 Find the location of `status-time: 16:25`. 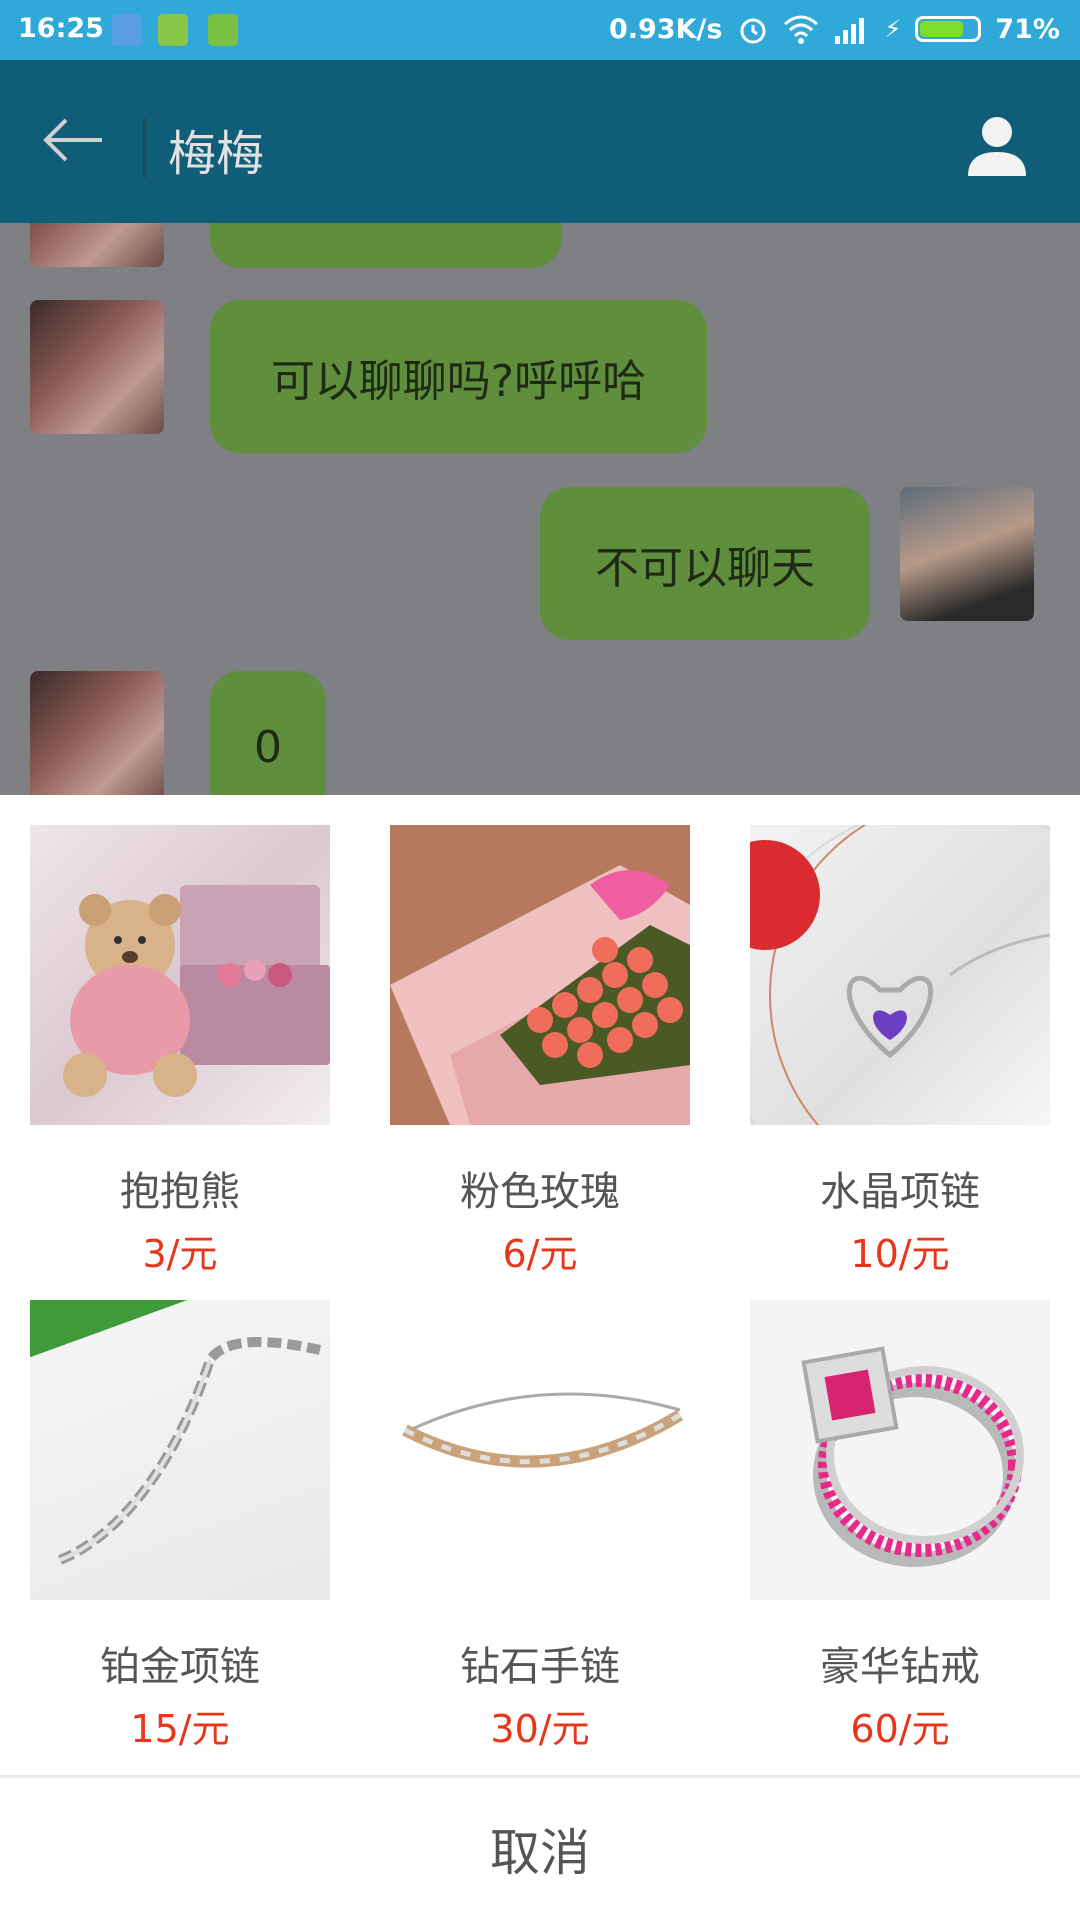

status-time: 16:25 is located at coordinates (61, 28).